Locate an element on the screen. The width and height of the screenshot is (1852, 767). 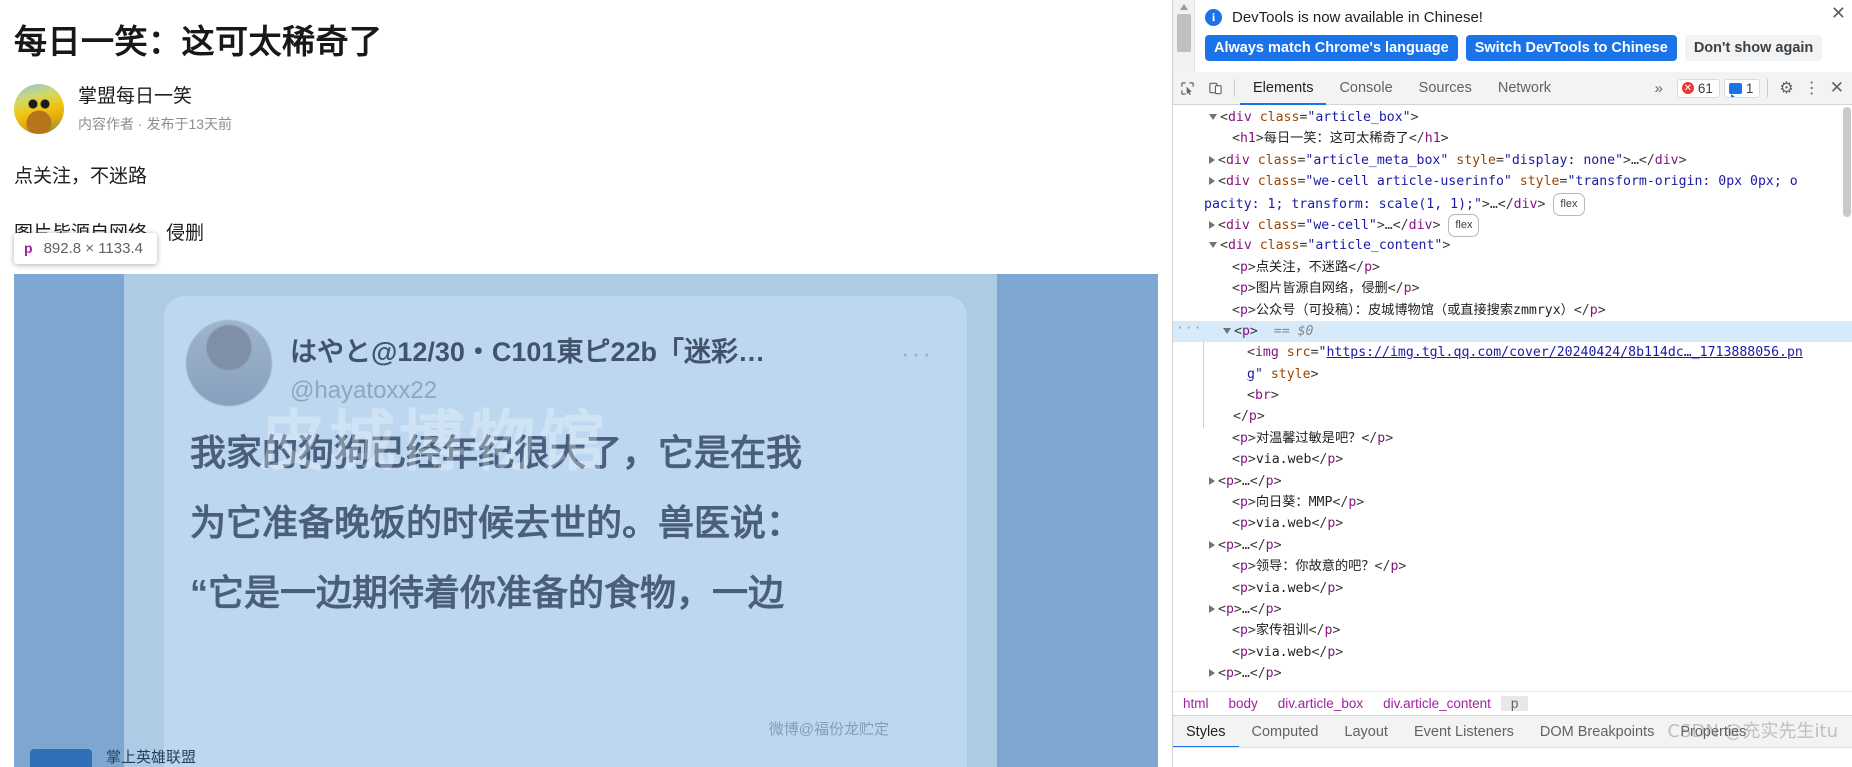
dom-tree-row: <div class="article_box"> is located at coordinates (1512, 117).